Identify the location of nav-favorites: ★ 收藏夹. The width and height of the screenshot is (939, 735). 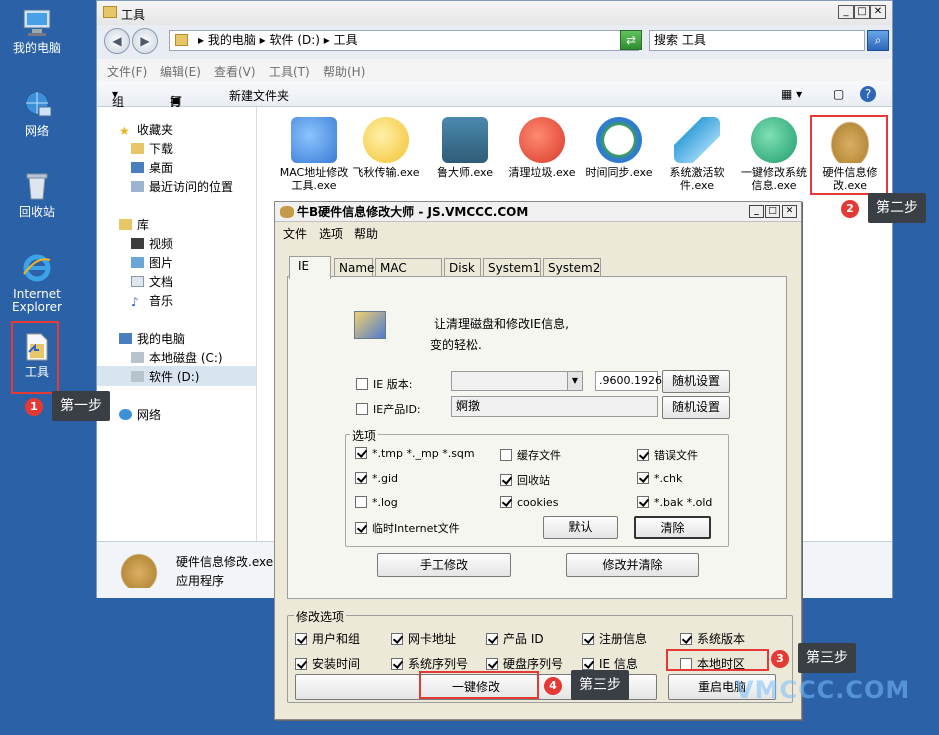
(146, 129).